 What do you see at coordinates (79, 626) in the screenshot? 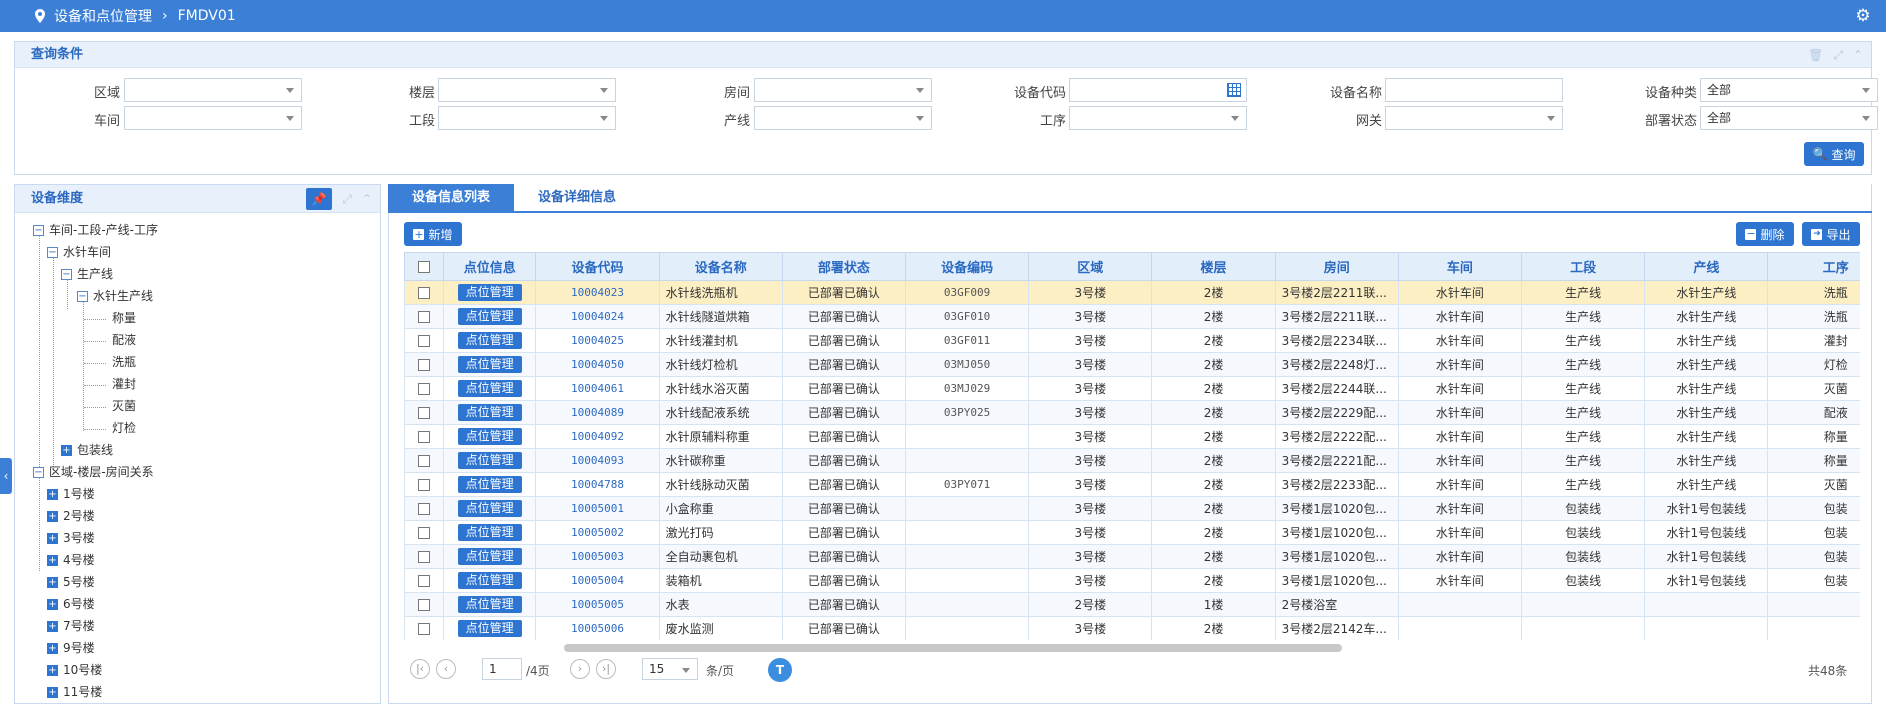
I see `tree-node-building: 7号楼` at bounding box center [79, 626].